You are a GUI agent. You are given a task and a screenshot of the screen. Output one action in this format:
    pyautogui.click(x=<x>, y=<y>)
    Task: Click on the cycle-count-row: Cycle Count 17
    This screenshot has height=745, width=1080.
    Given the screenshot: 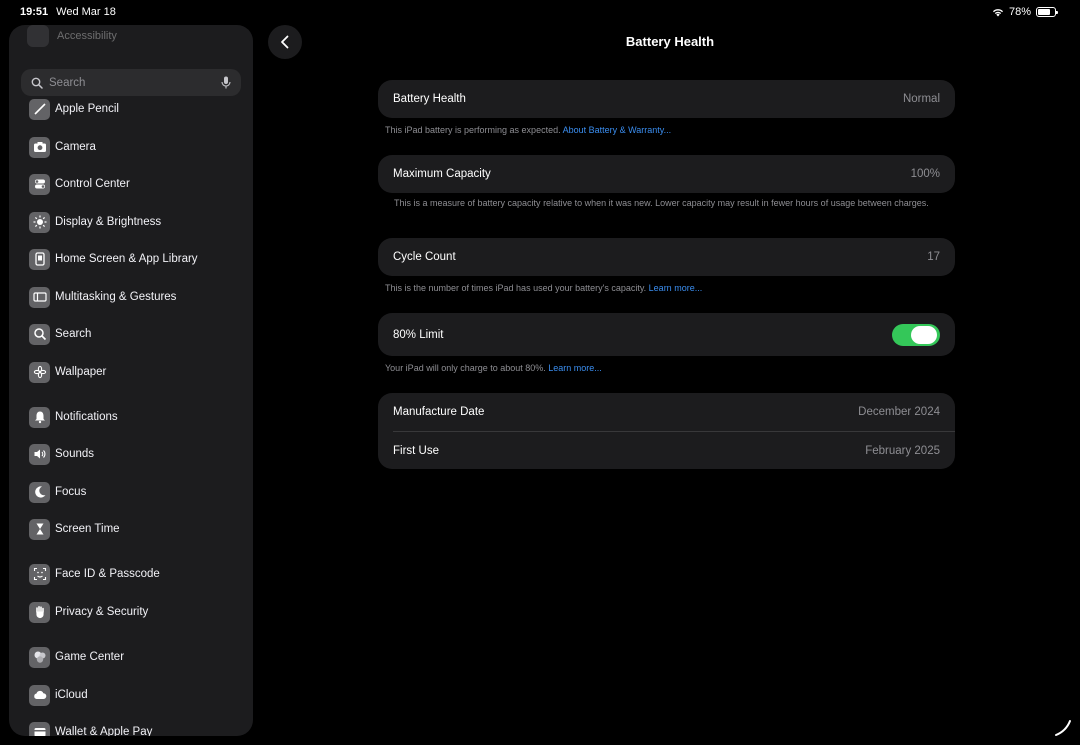 What is the action you would take?
    pyautogui.click(x=666, y=257)
    